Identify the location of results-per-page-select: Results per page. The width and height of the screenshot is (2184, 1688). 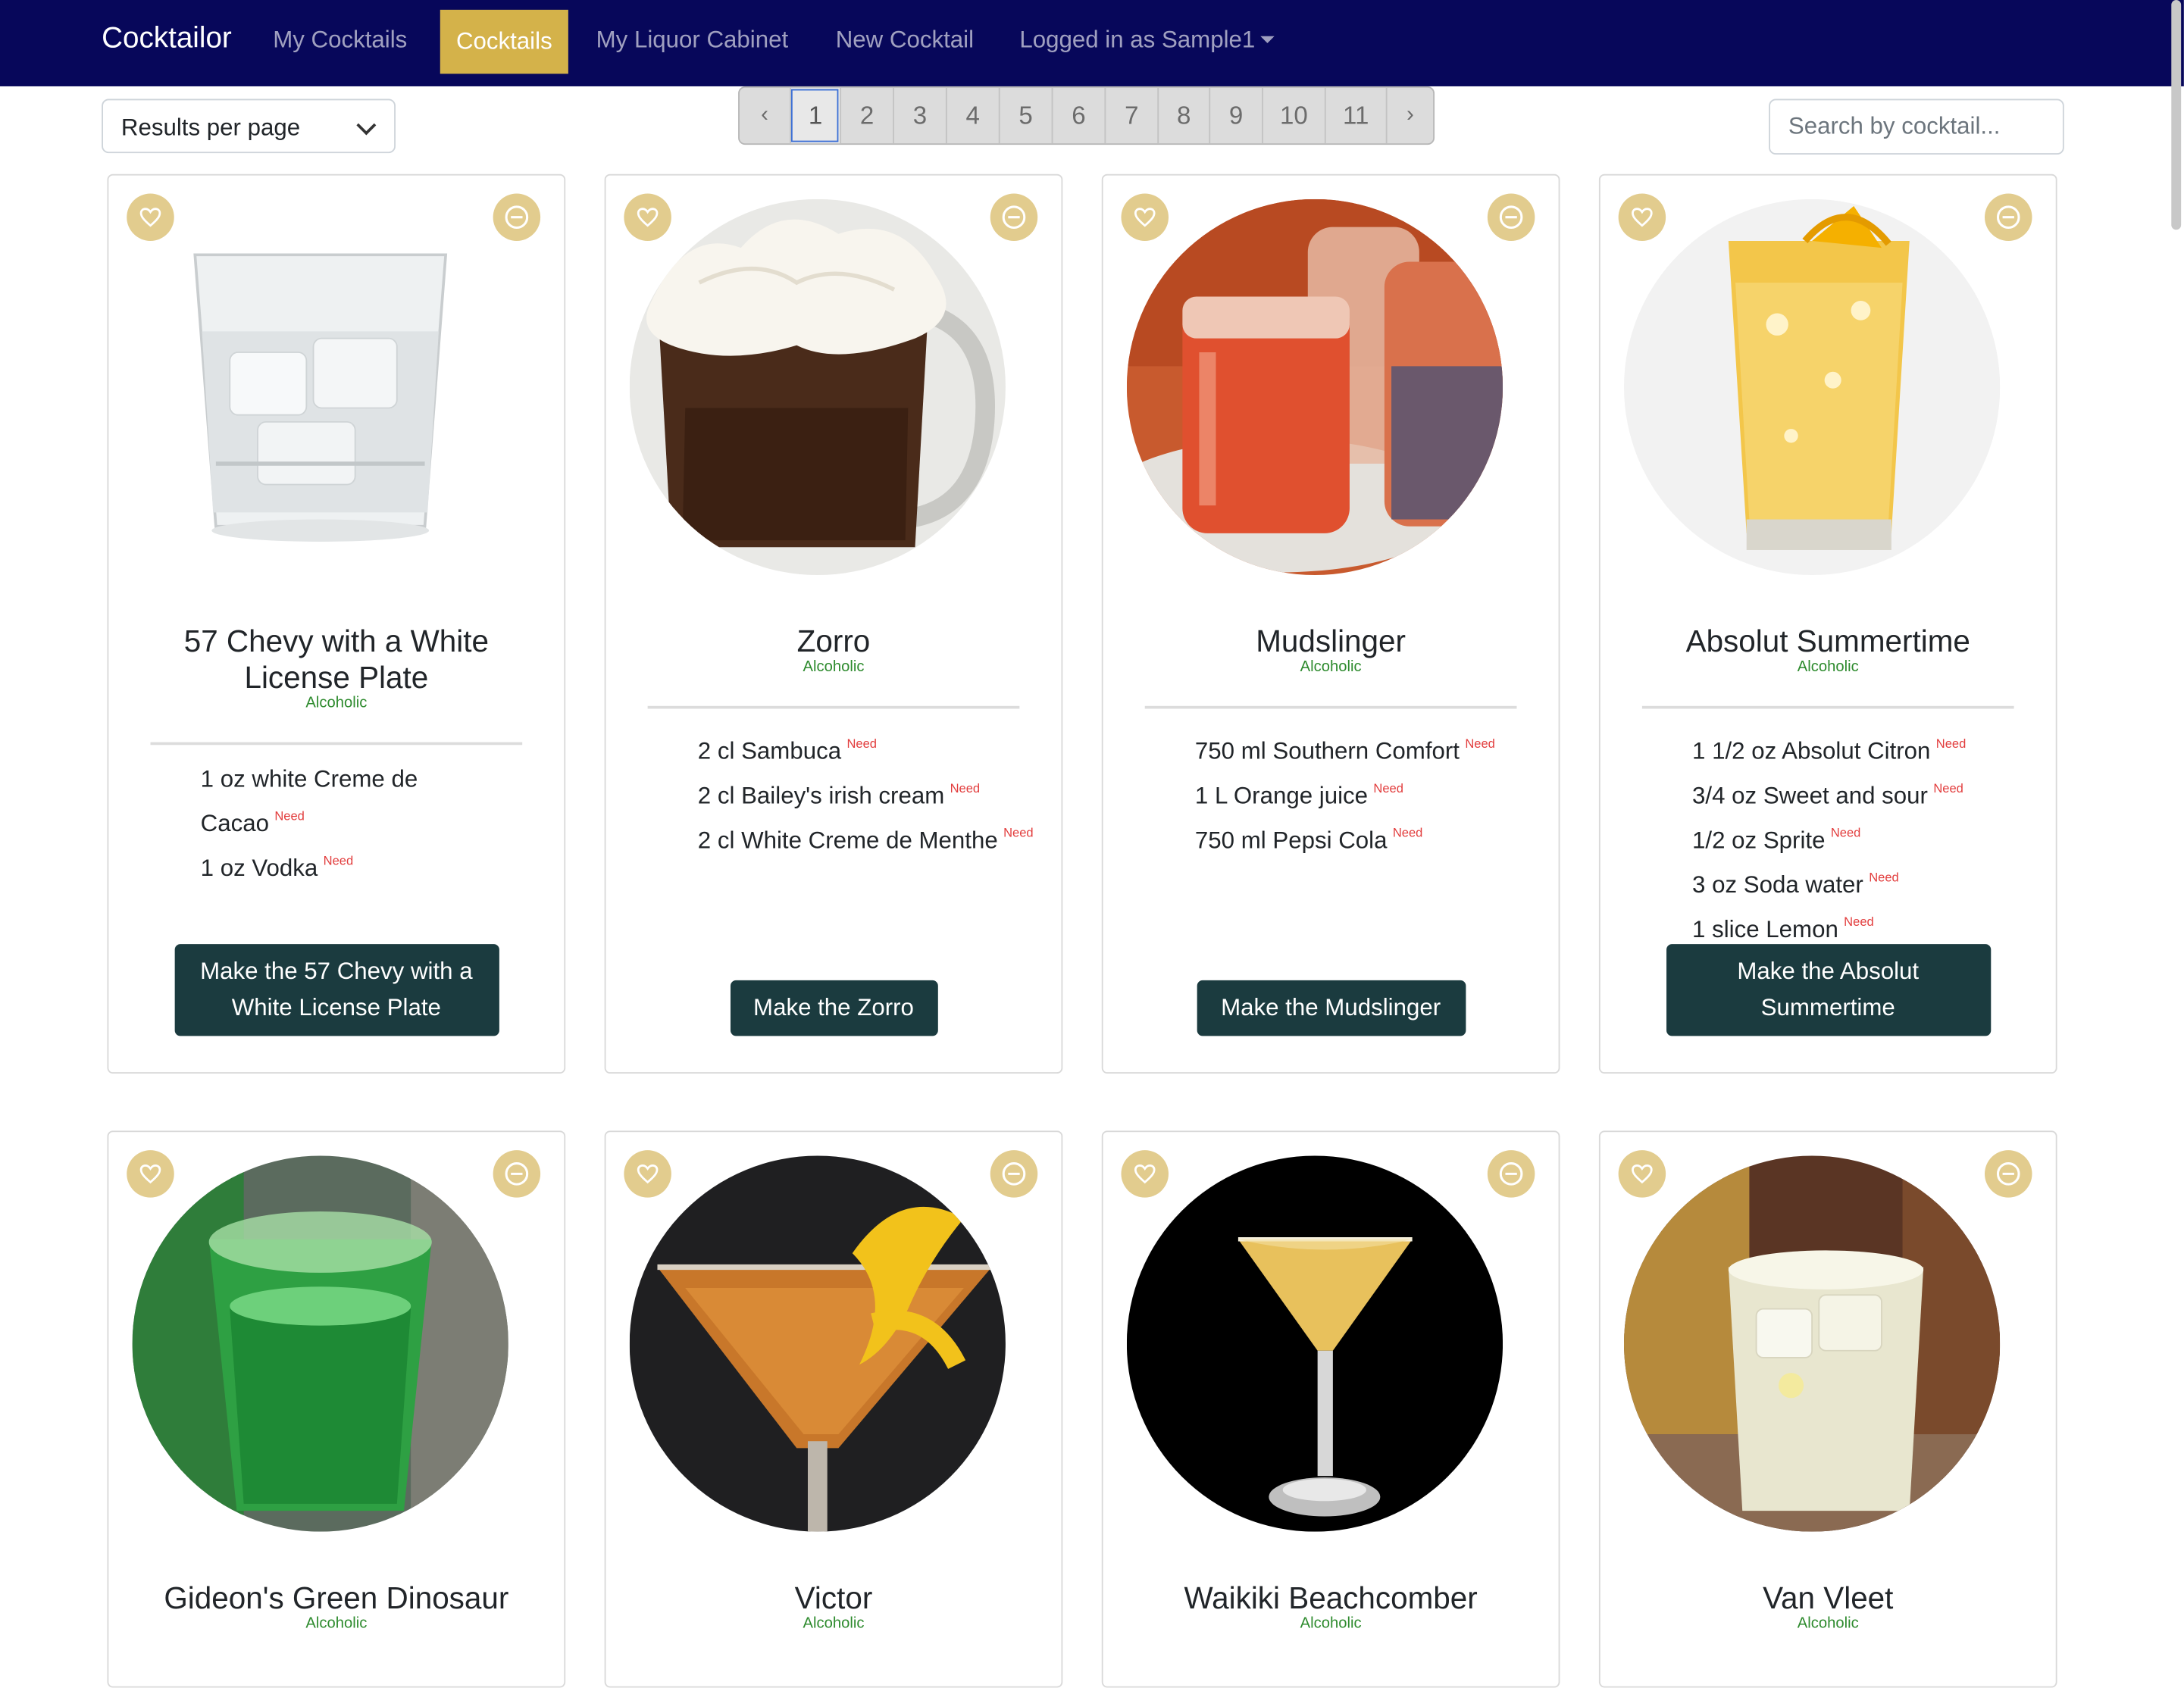
(249, 126).